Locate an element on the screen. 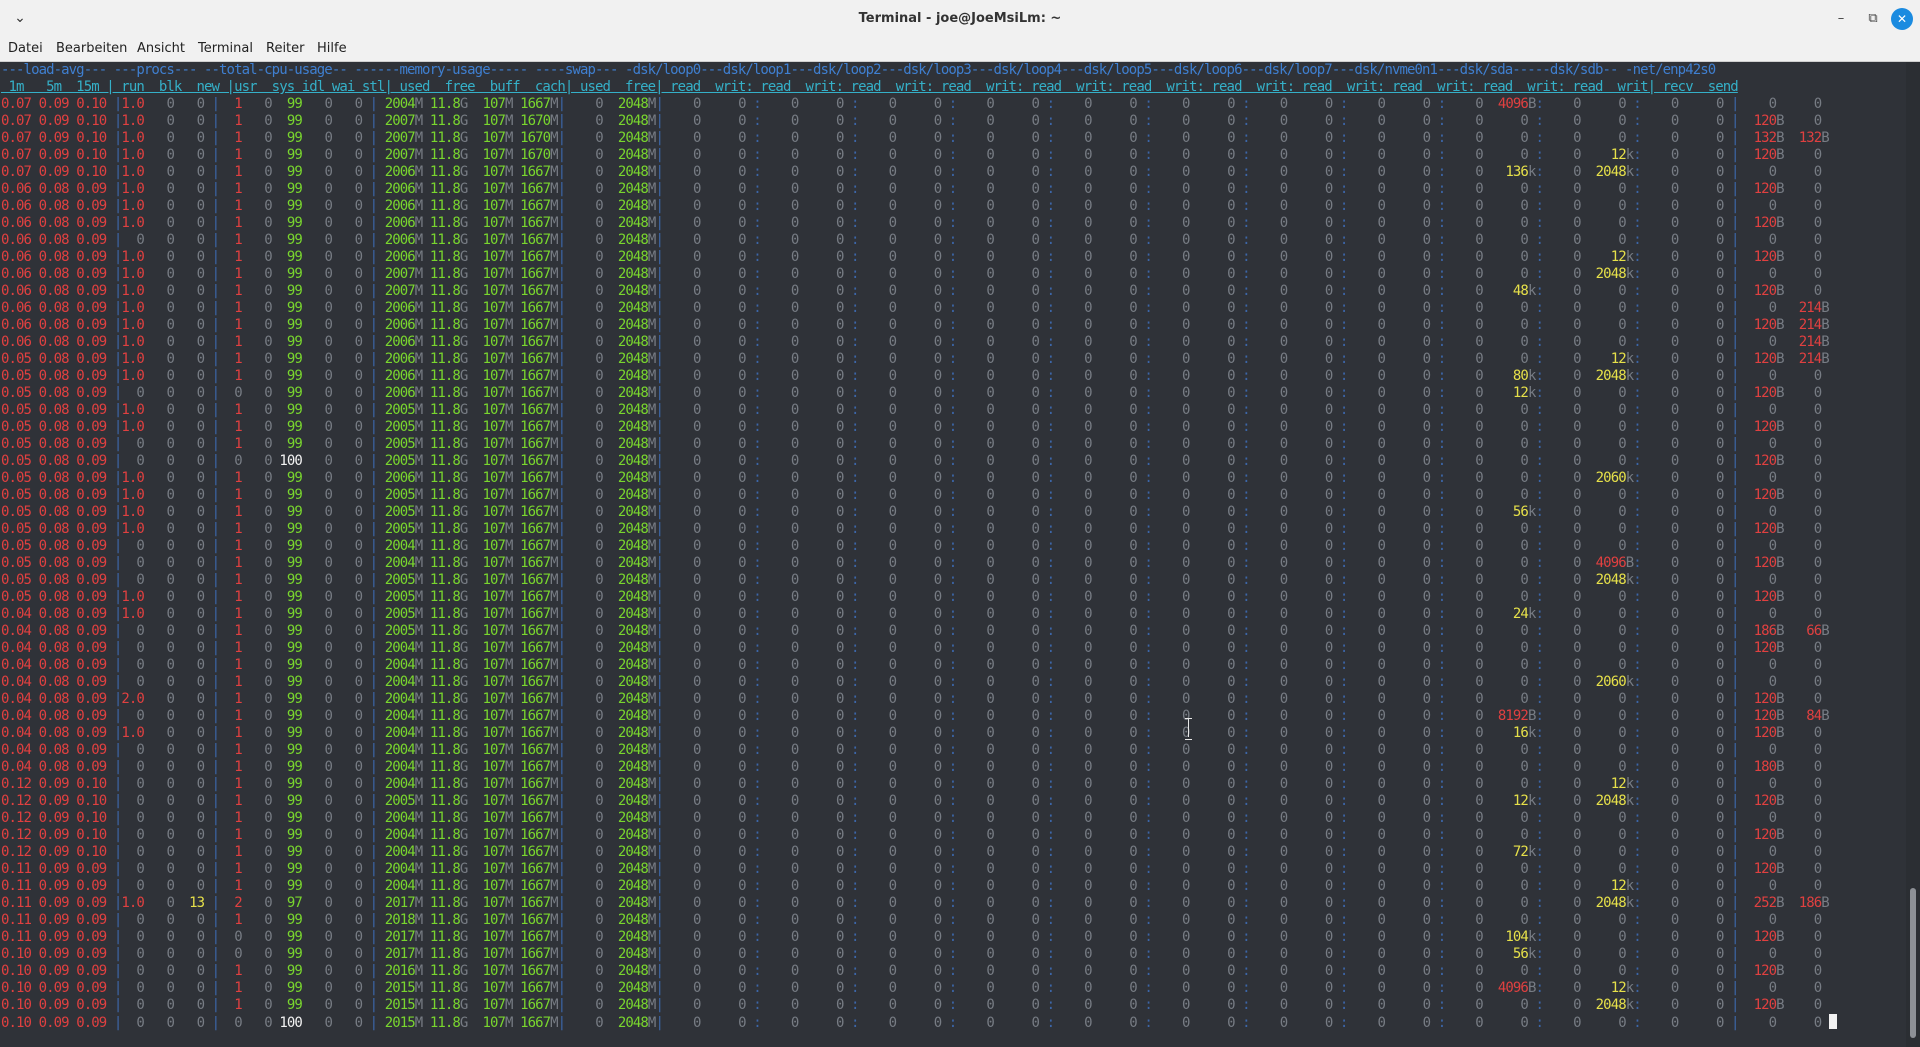 The height and width of the screenshot is (1047, 1920). menu-hilfe: Hilfe is located at coordinates (332, 49).